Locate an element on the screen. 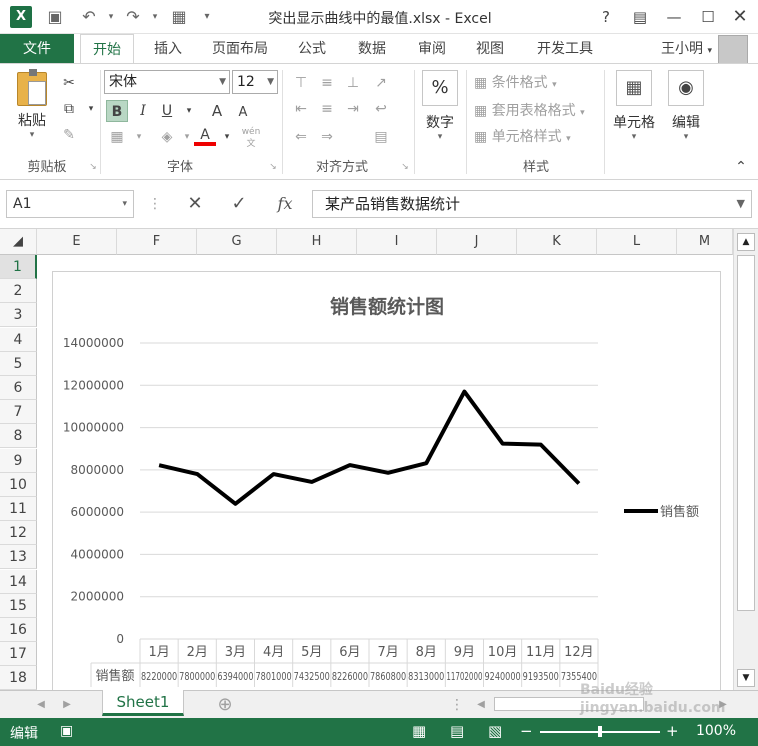 The height and width of the screenshot is (746, 758). name-box: A1 ▾ is located at coordinates (70, 204).